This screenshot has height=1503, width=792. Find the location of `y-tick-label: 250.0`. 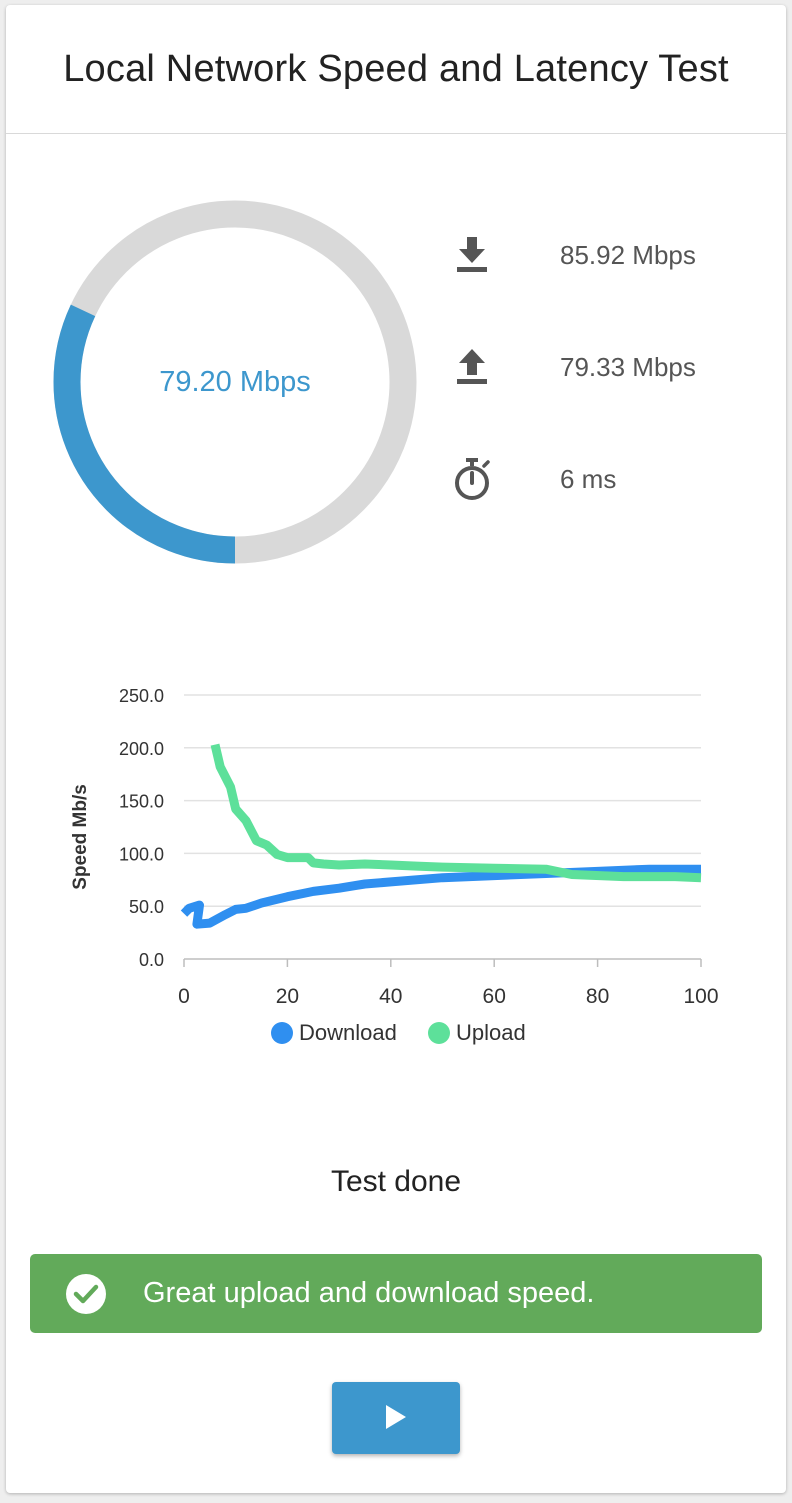

y-tick-label: 250.0 is located at coordinates (141, 696).